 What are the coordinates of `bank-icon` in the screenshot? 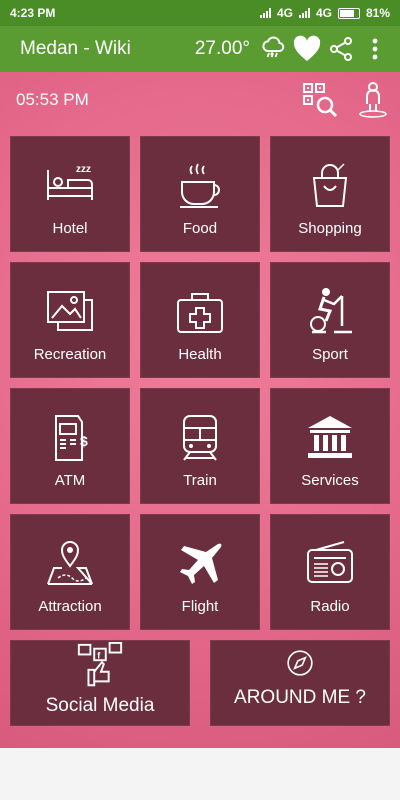 It's located at (330, 437).